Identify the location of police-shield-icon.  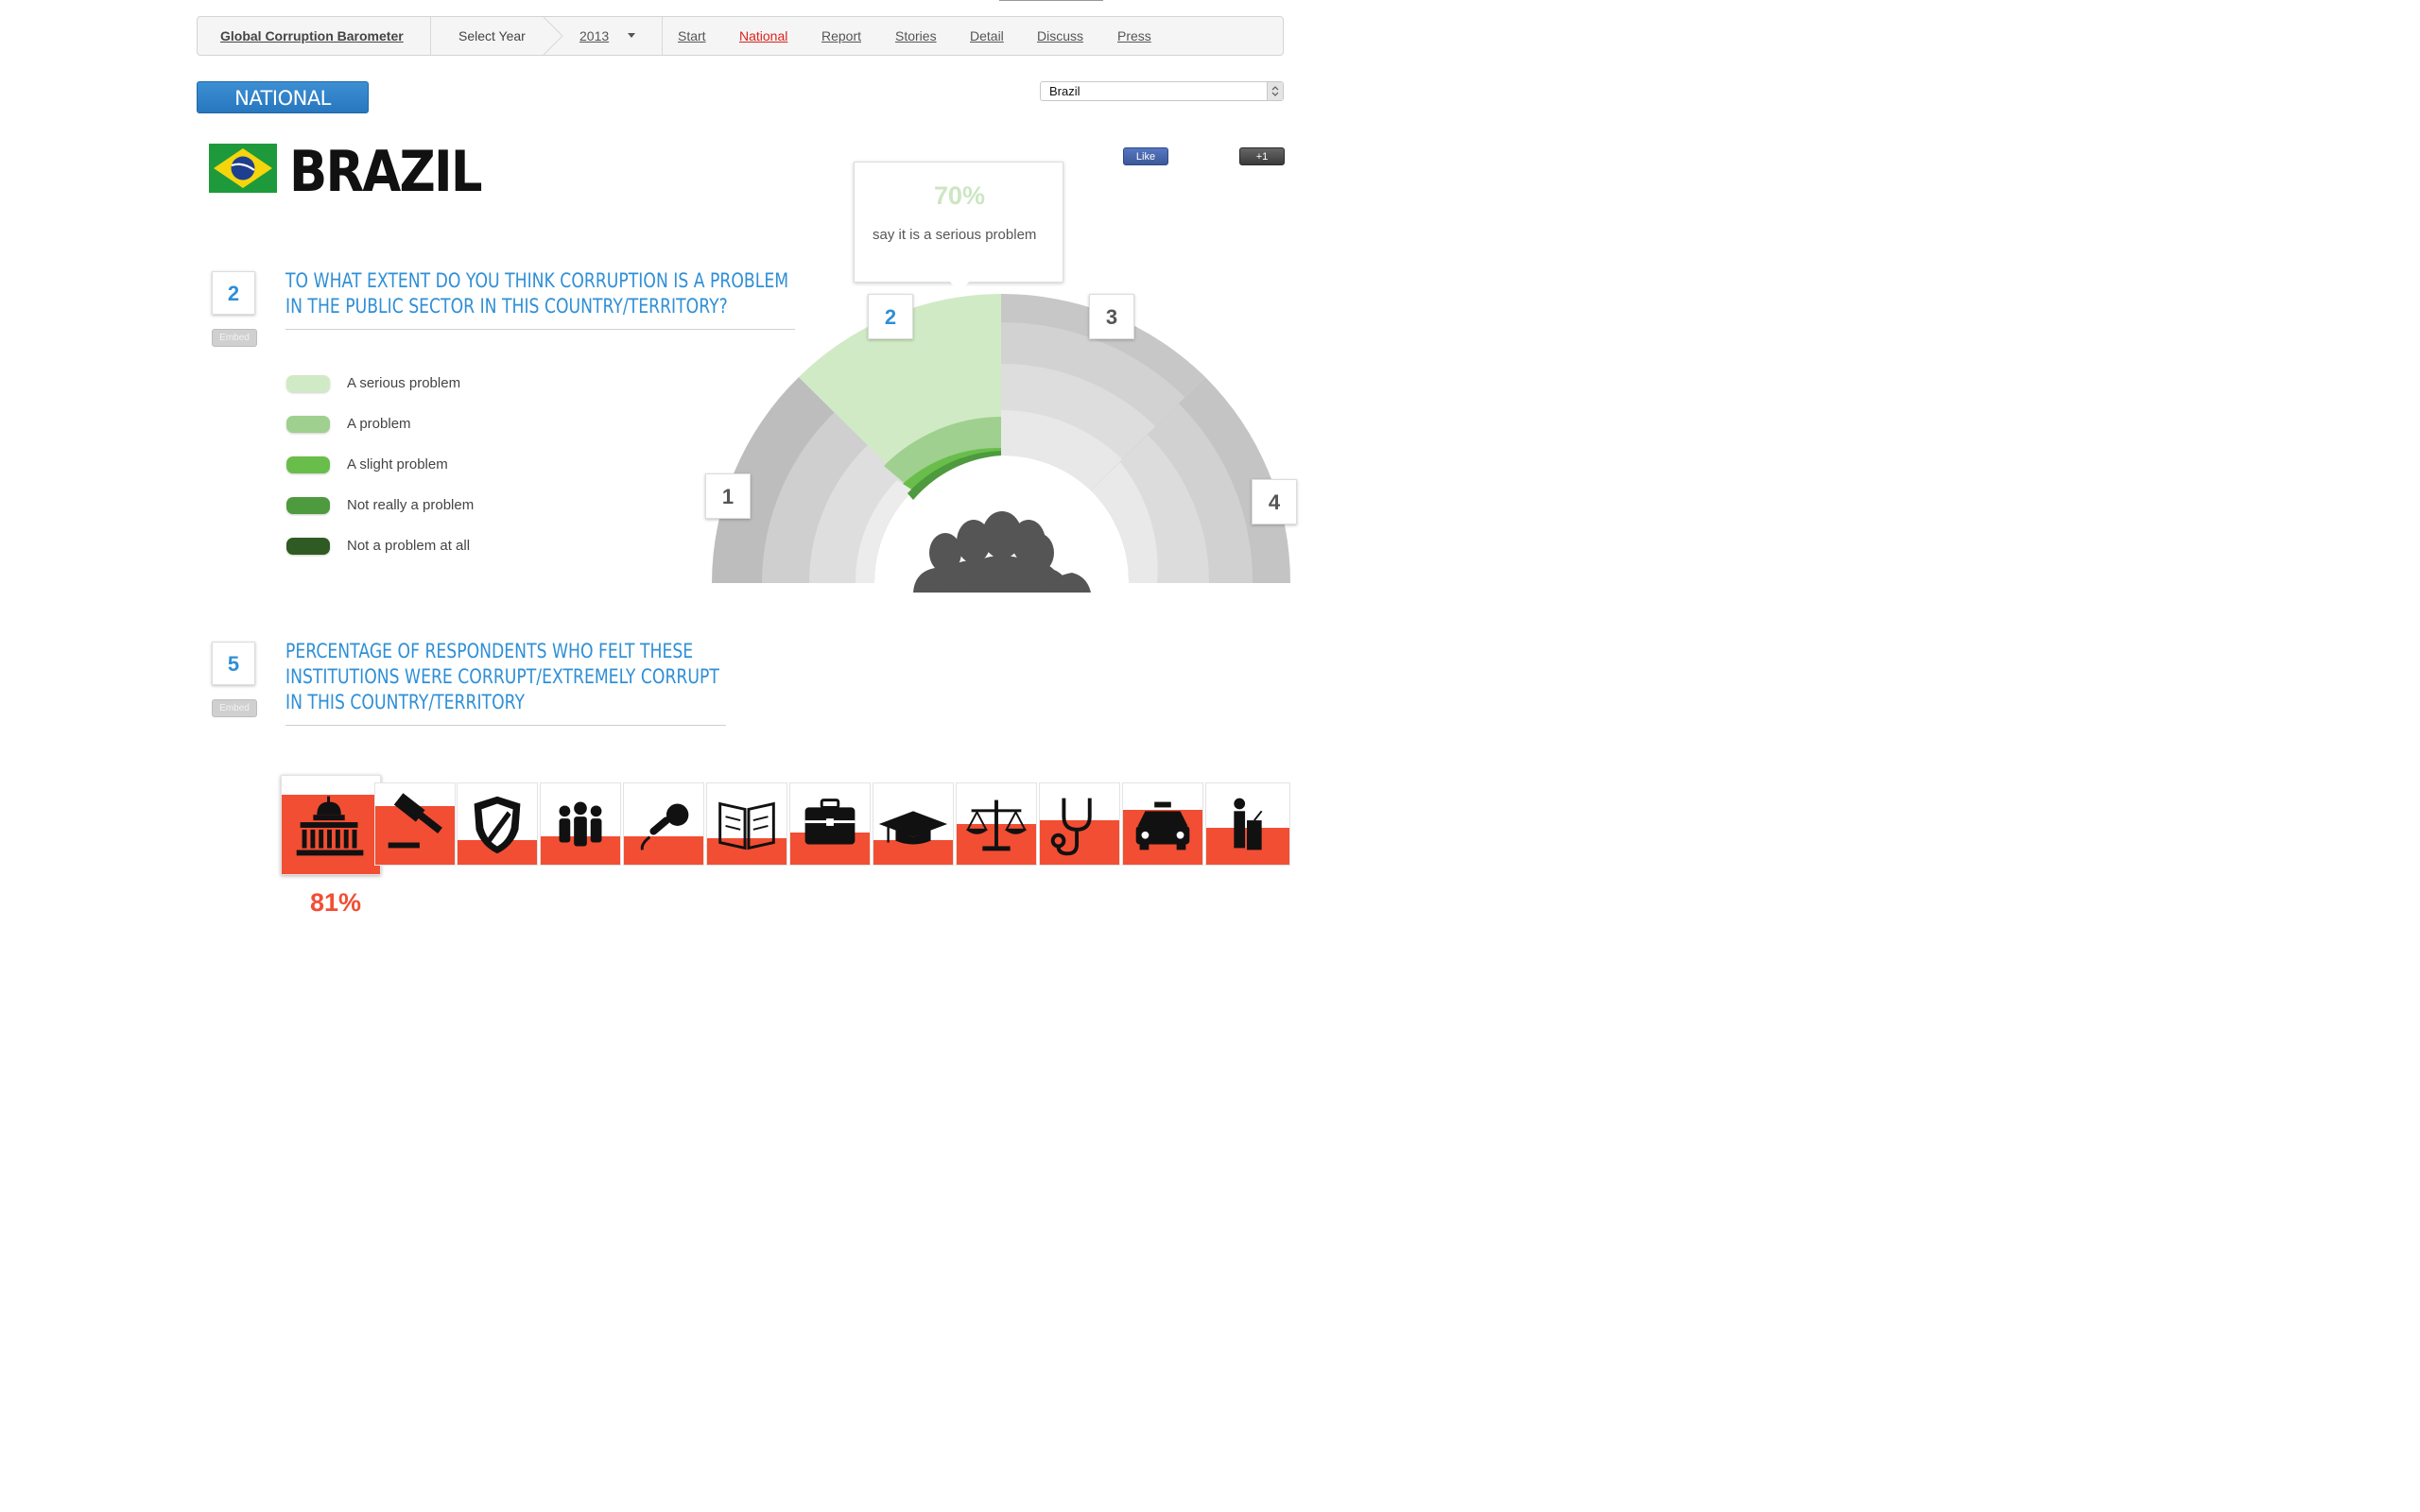
(497, 825).